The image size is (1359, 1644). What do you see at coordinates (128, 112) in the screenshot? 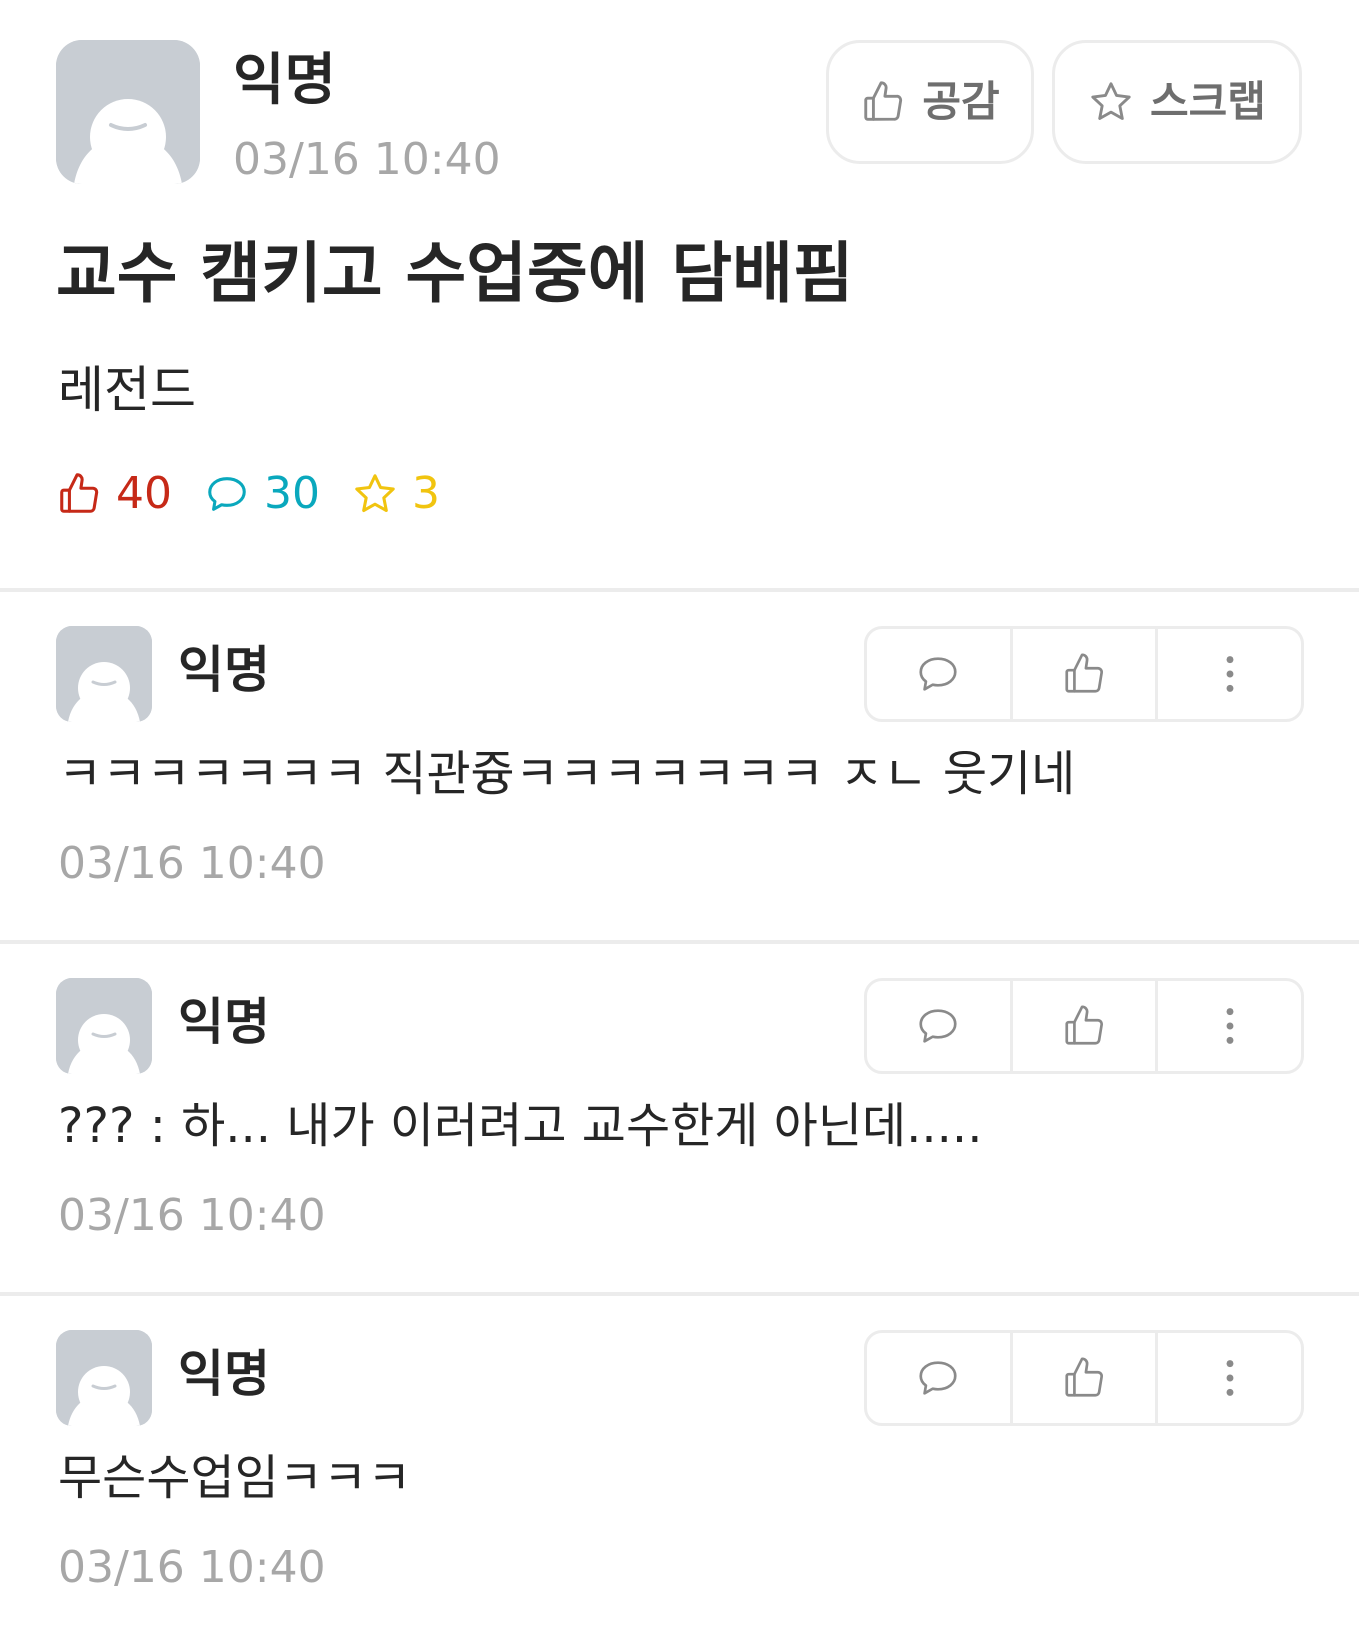
I see `author-avatar-icon` at bounding box center [128, 112].